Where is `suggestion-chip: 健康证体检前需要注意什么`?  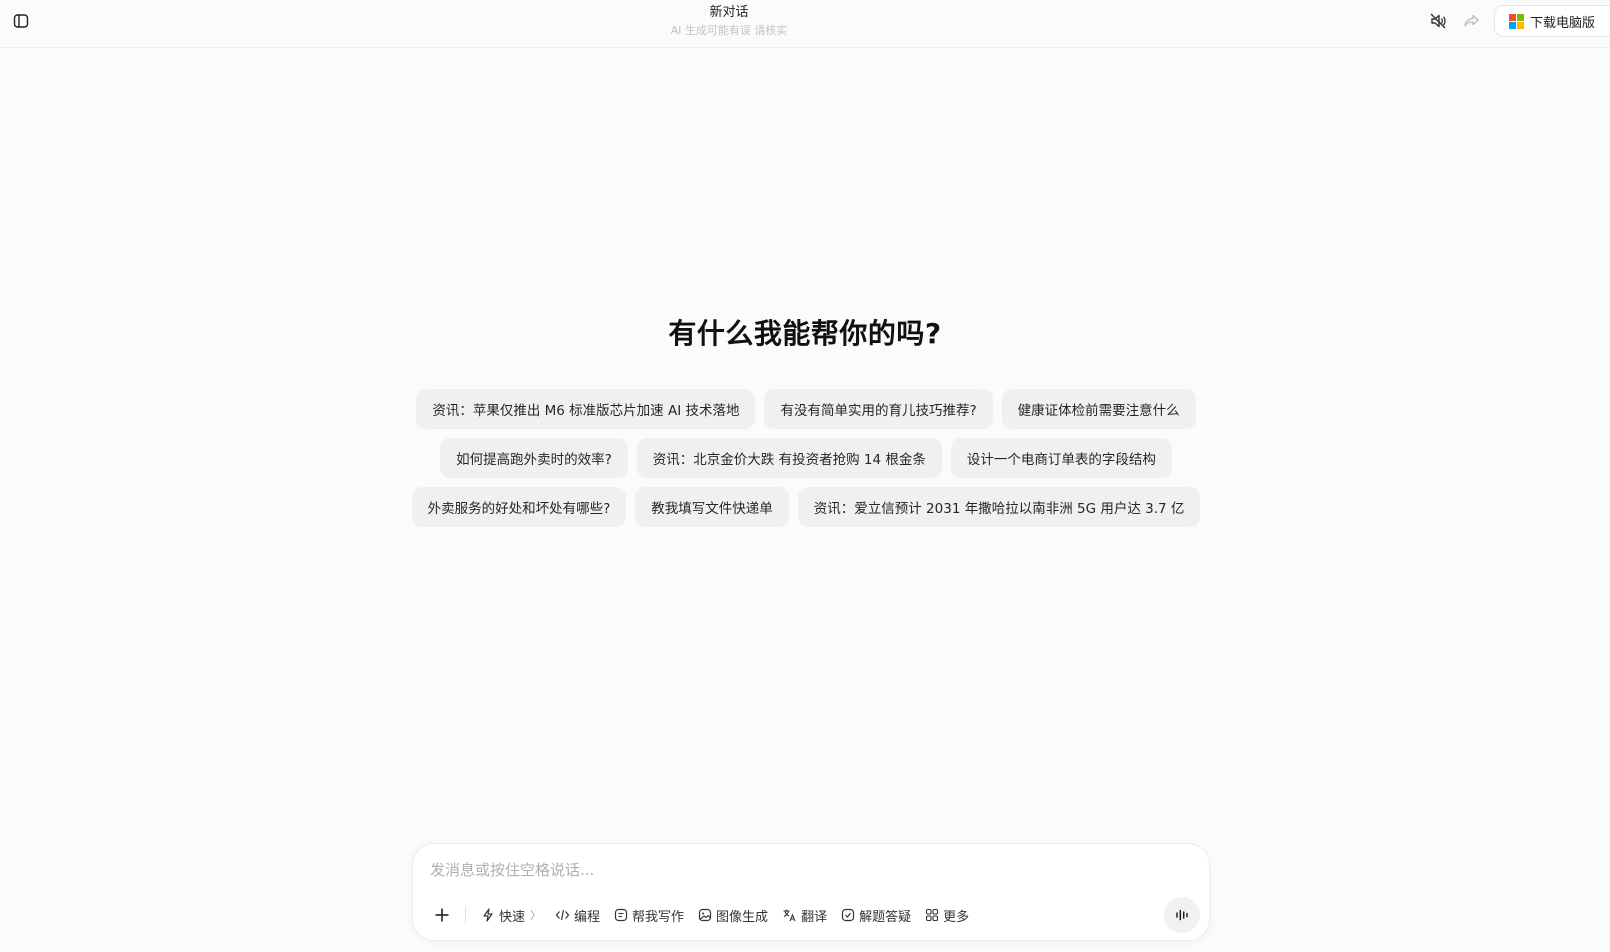 suggestion-chip: 健康证体检前需要注意什么 is located at coordinates (1098, 409).